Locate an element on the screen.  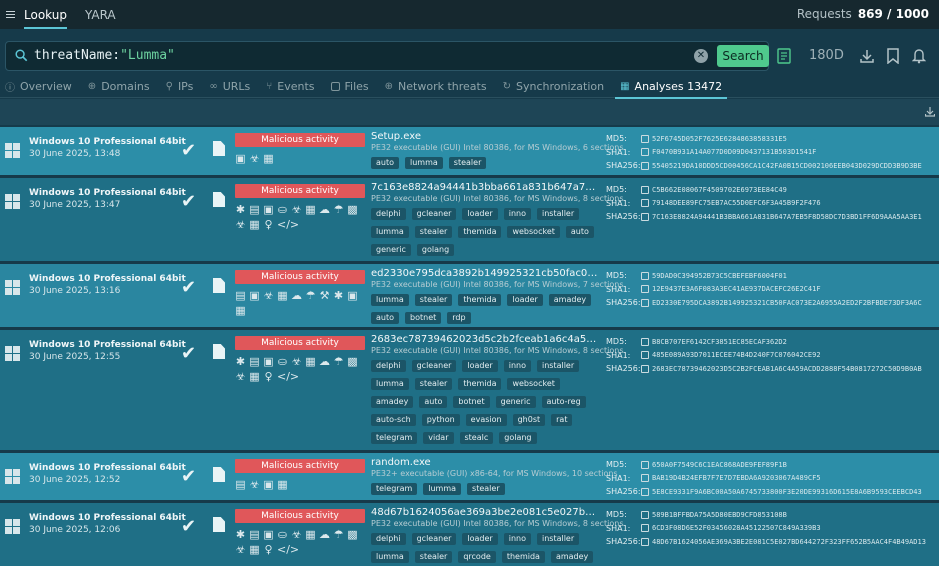
hash-value: 52F6745D052F7625E6284863858331E5 is located at coordinates (719, 139).